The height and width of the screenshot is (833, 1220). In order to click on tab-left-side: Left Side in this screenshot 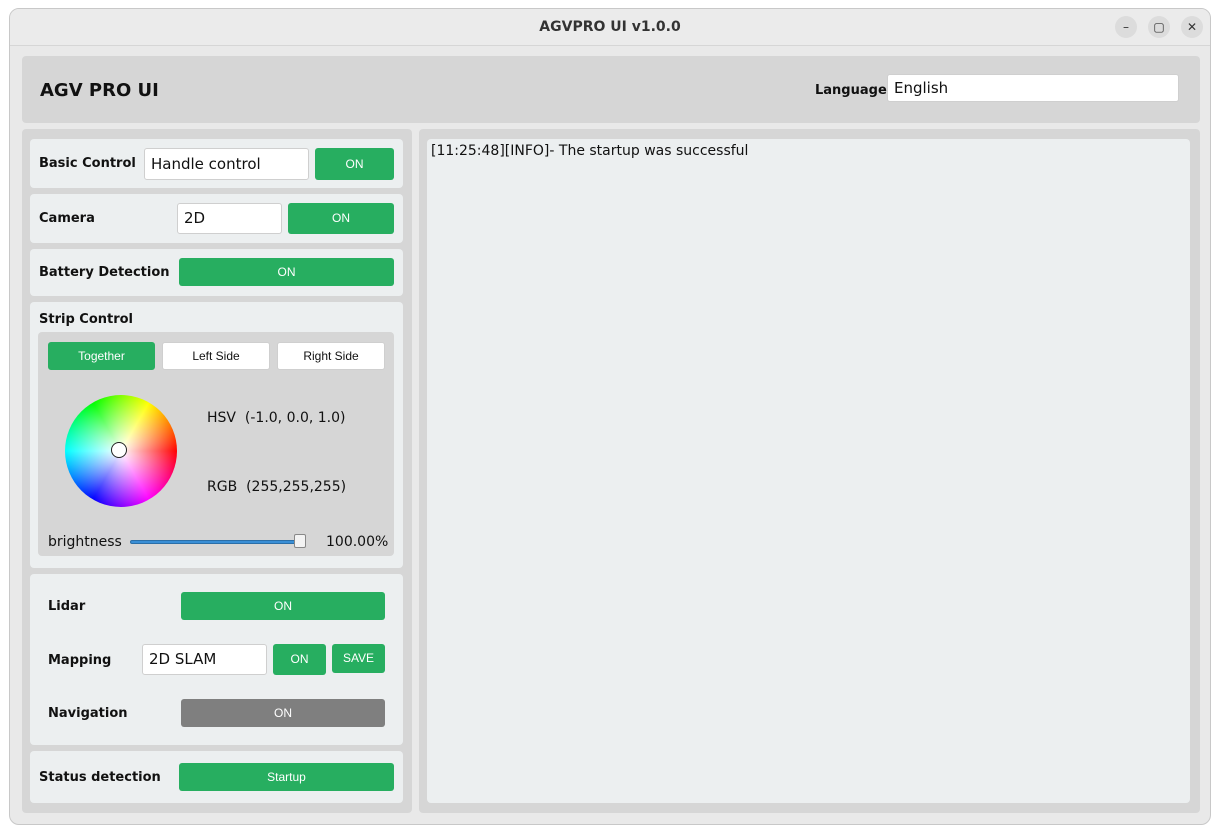, I will do `click(216, 356)`.